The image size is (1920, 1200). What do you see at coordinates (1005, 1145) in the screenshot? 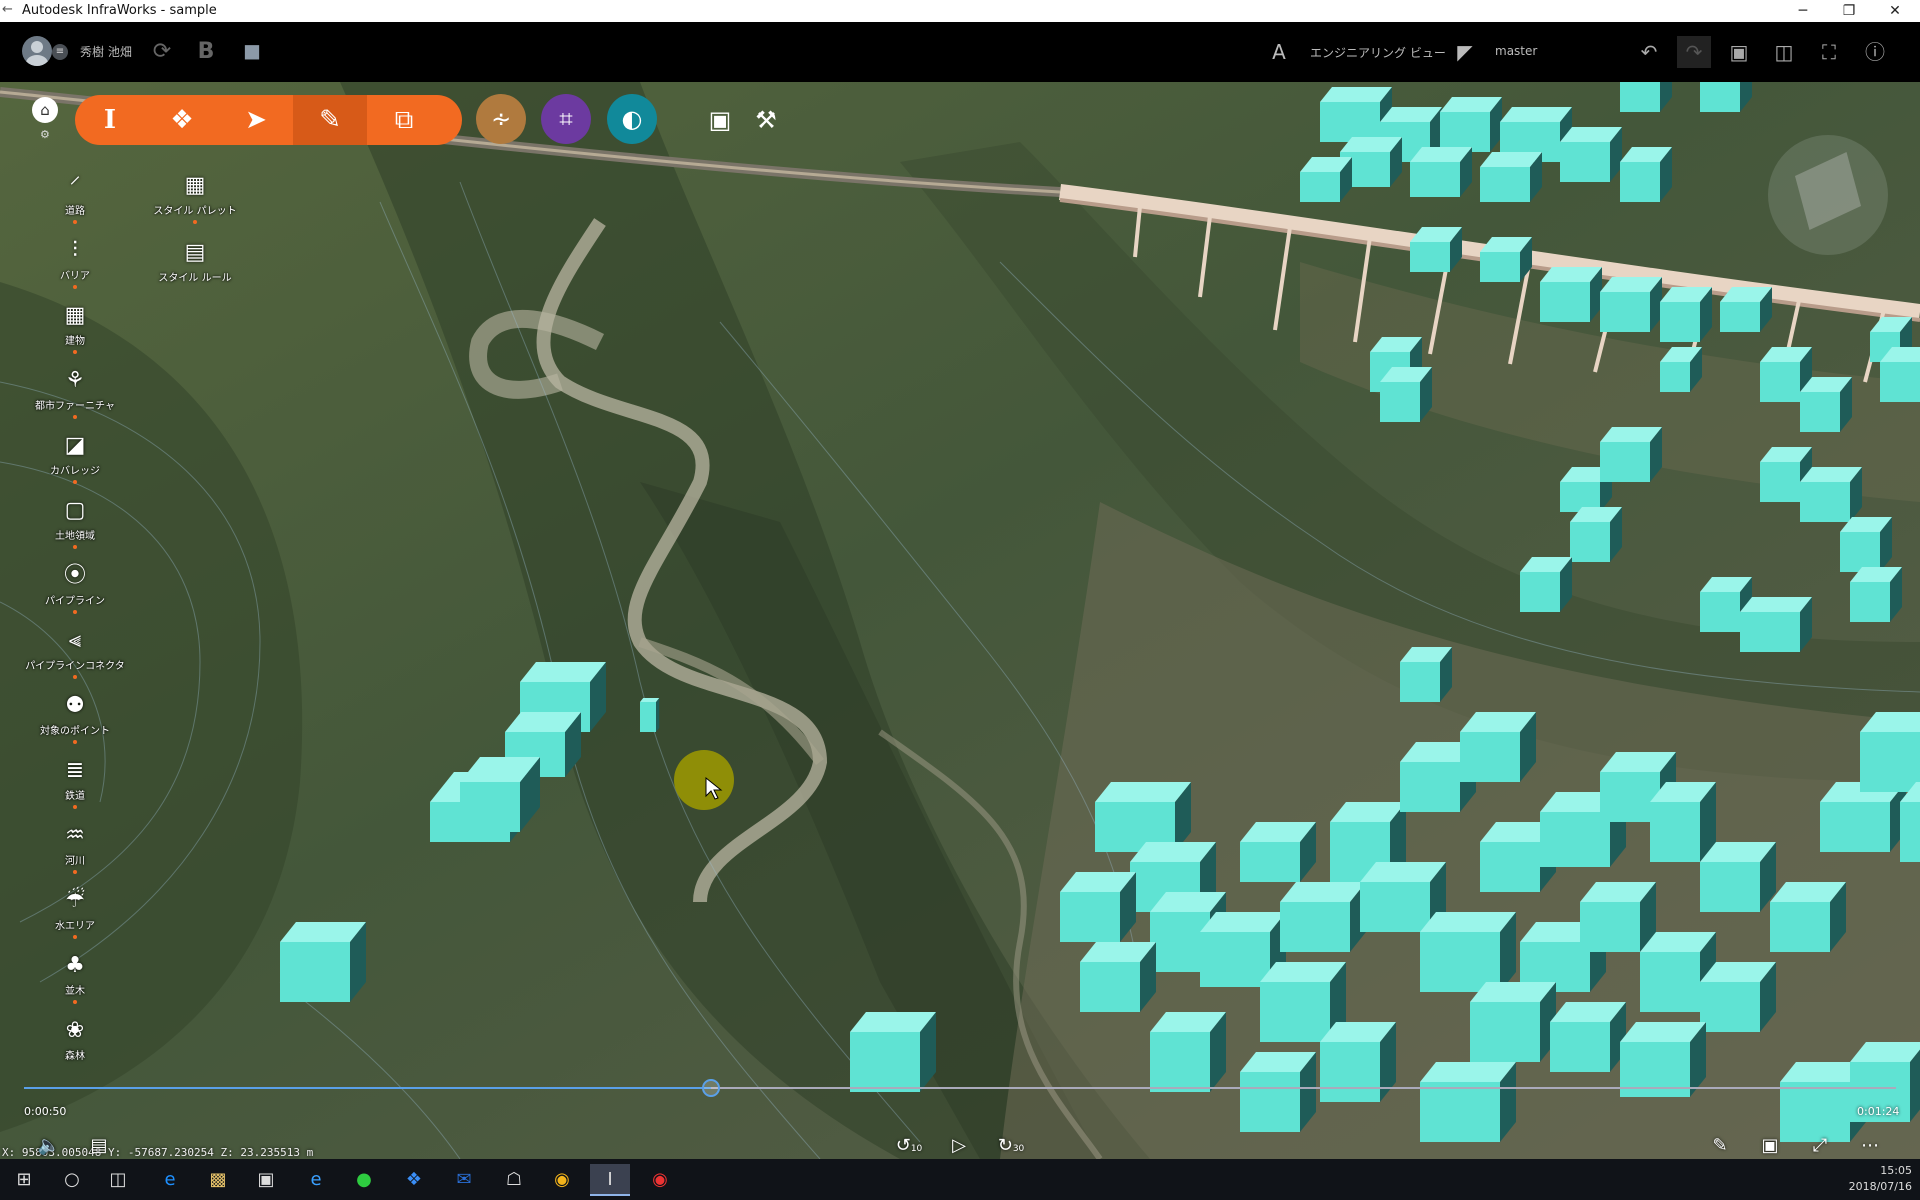
I see `forward-icon: ↻` at bounding box center [1005, 1145].